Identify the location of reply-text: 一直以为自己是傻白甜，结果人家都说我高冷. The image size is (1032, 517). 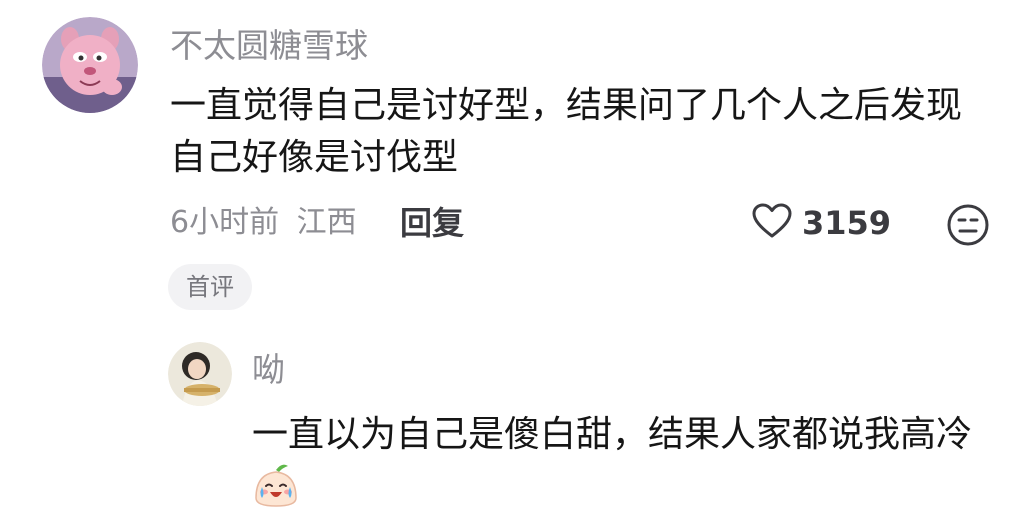
(612, 434).